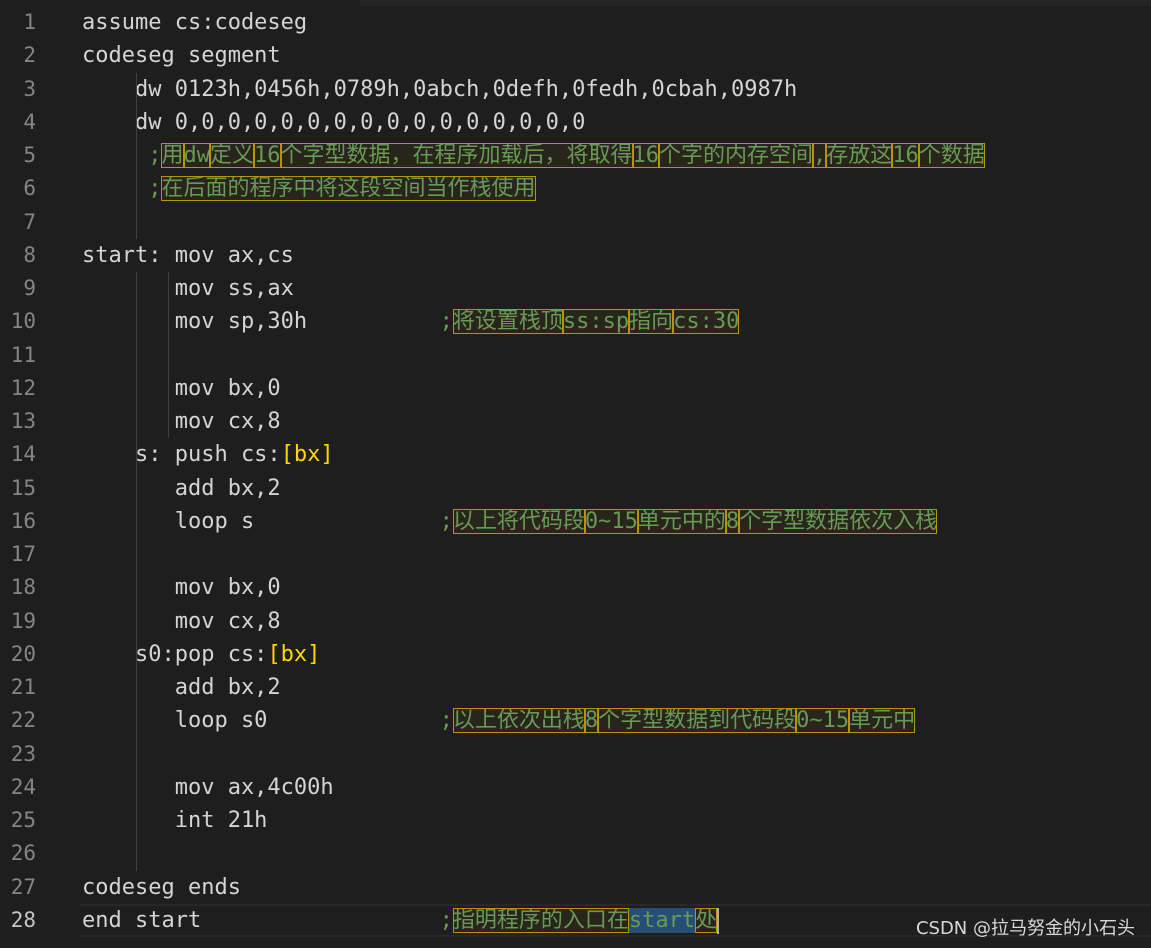  Describe the element at coordinates (23, 421) in the screenshot. I see `line-number: 13` at that location.